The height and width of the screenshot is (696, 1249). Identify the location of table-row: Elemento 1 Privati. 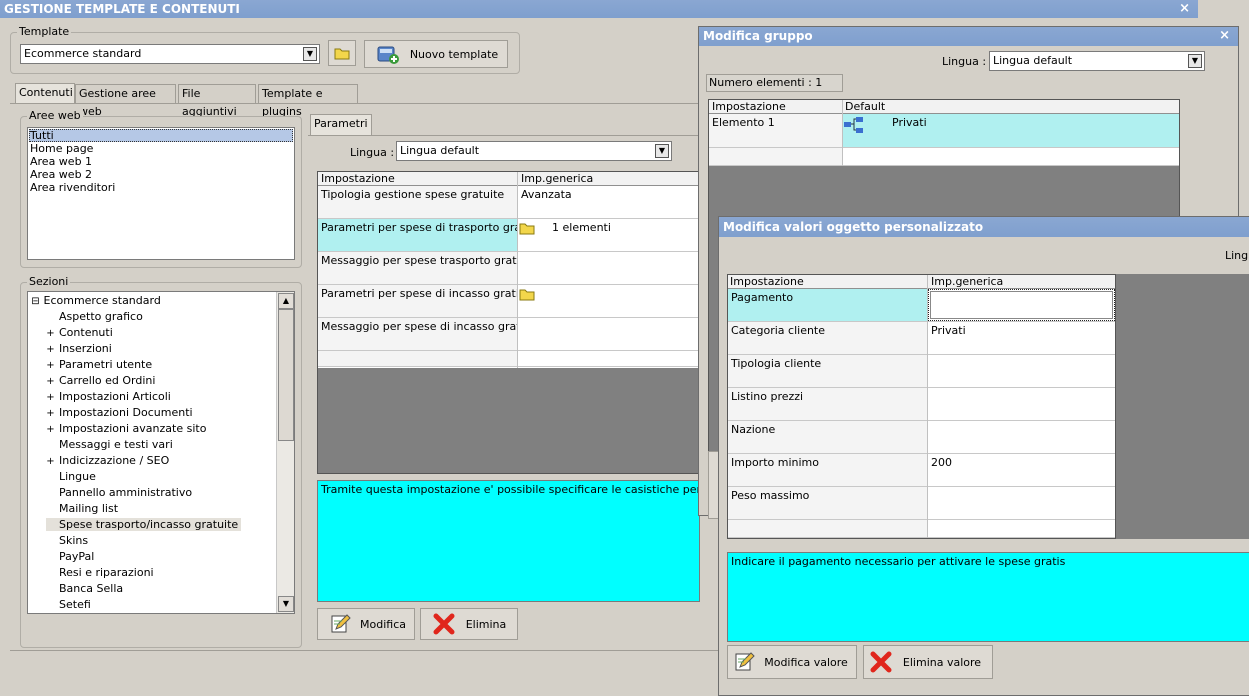
(944, 131).